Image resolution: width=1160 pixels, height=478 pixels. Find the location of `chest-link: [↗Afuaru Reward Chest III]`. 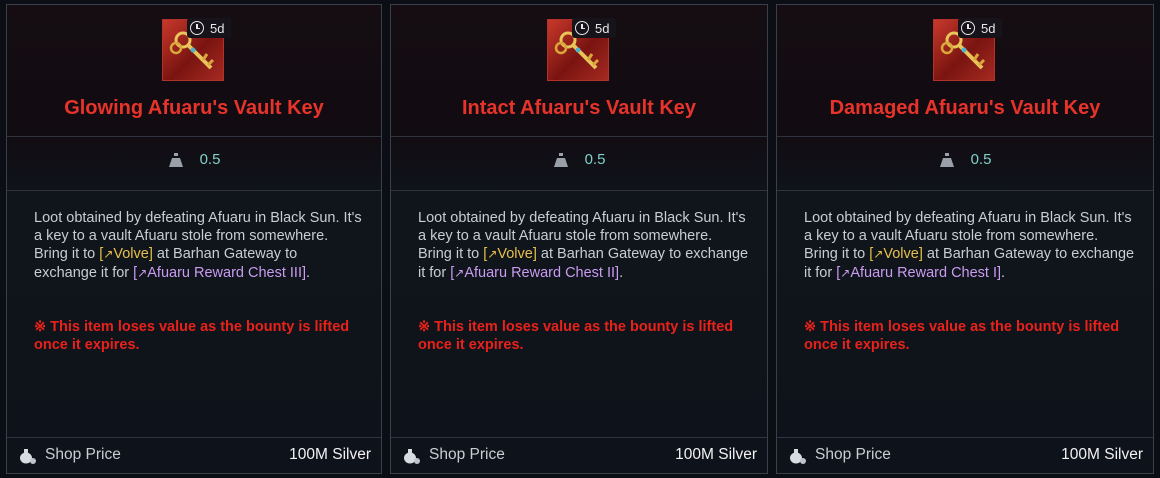

chest-link: [↗Afuaru Reward Chest III] is located at coordinates (219, 273).